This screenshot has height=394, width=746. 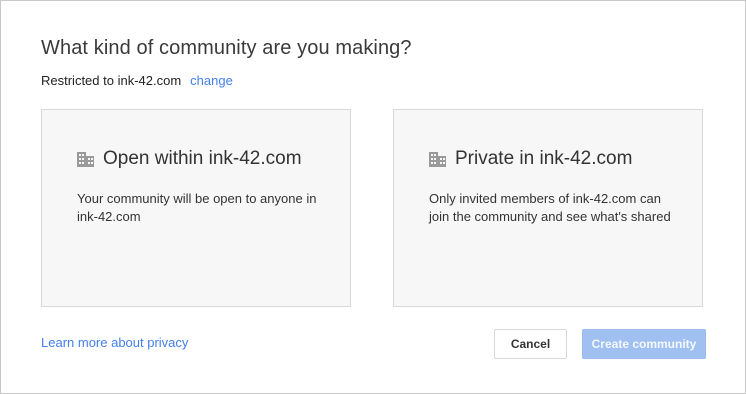 What do you see at coordinates (111, 80) in the screenshot?
I see `restriction-label: Restricted to ink-42.com` at bounding box center [111, 80].